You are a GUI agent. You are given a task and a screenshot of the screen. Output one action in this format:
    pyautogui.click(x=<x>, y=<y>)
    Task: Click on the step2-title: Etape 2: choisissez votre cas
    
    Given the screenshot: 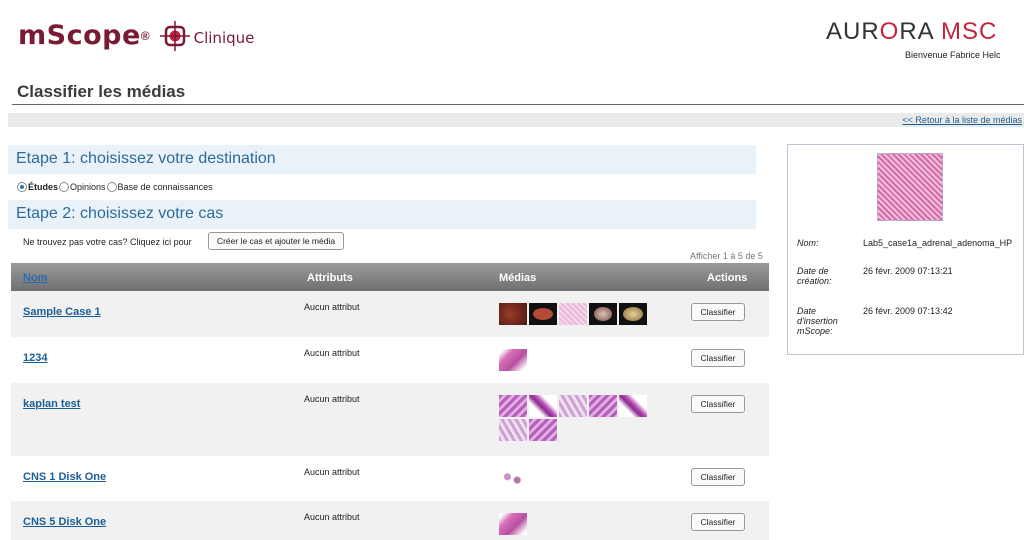 What is the action you would take?
    pyautogui.click(x=120, y=213)
    